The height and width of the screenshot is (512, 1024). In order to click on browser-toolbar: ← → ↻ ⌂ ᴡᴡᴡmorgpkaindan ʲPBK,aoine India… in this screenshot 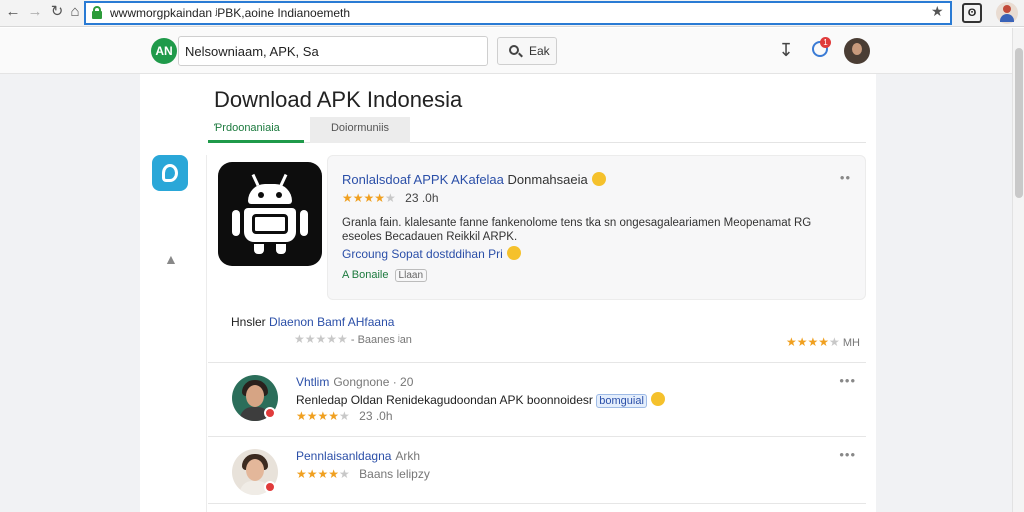, I will do `click(512, 13)`.